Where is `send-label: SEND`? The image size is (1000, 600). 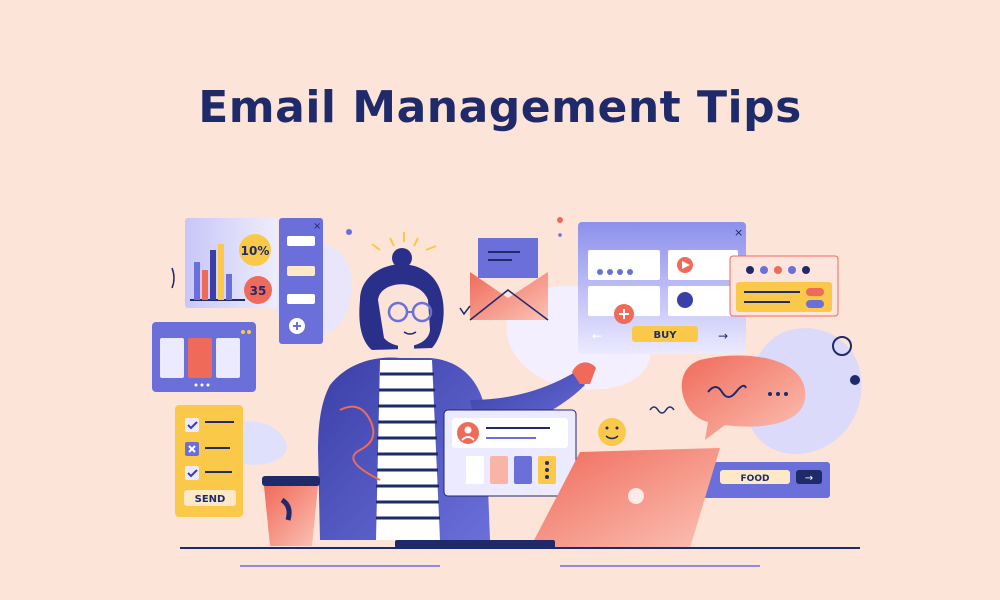
send-label: SEND is located at coordinates (210, 499).